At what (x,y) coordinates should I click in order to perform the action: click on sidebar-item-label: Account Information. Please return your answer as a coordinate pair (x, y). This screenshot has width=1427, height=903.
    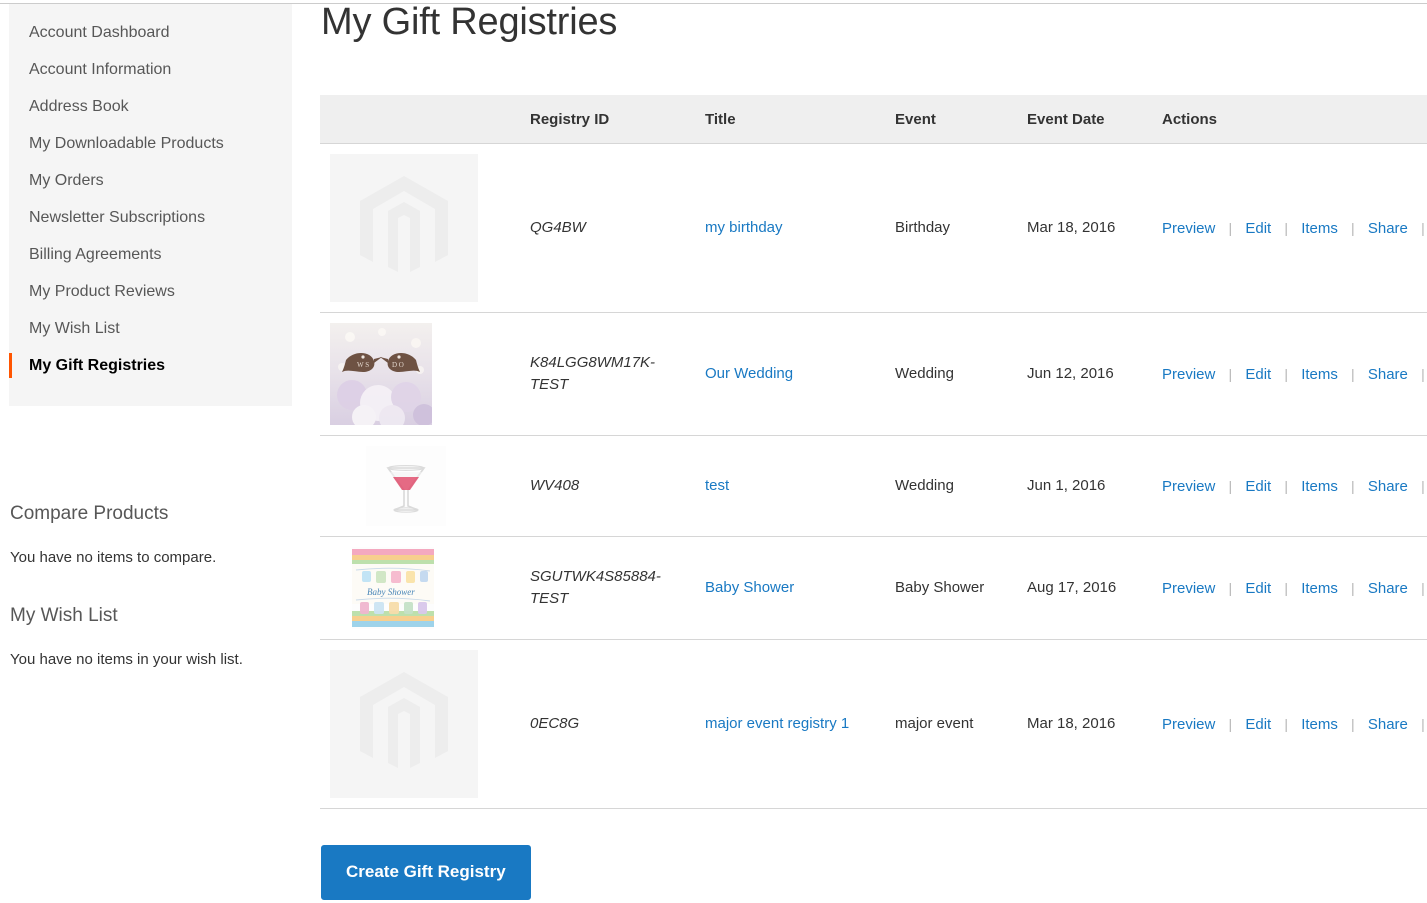
    Looking at the image, I should click on (100, 69).